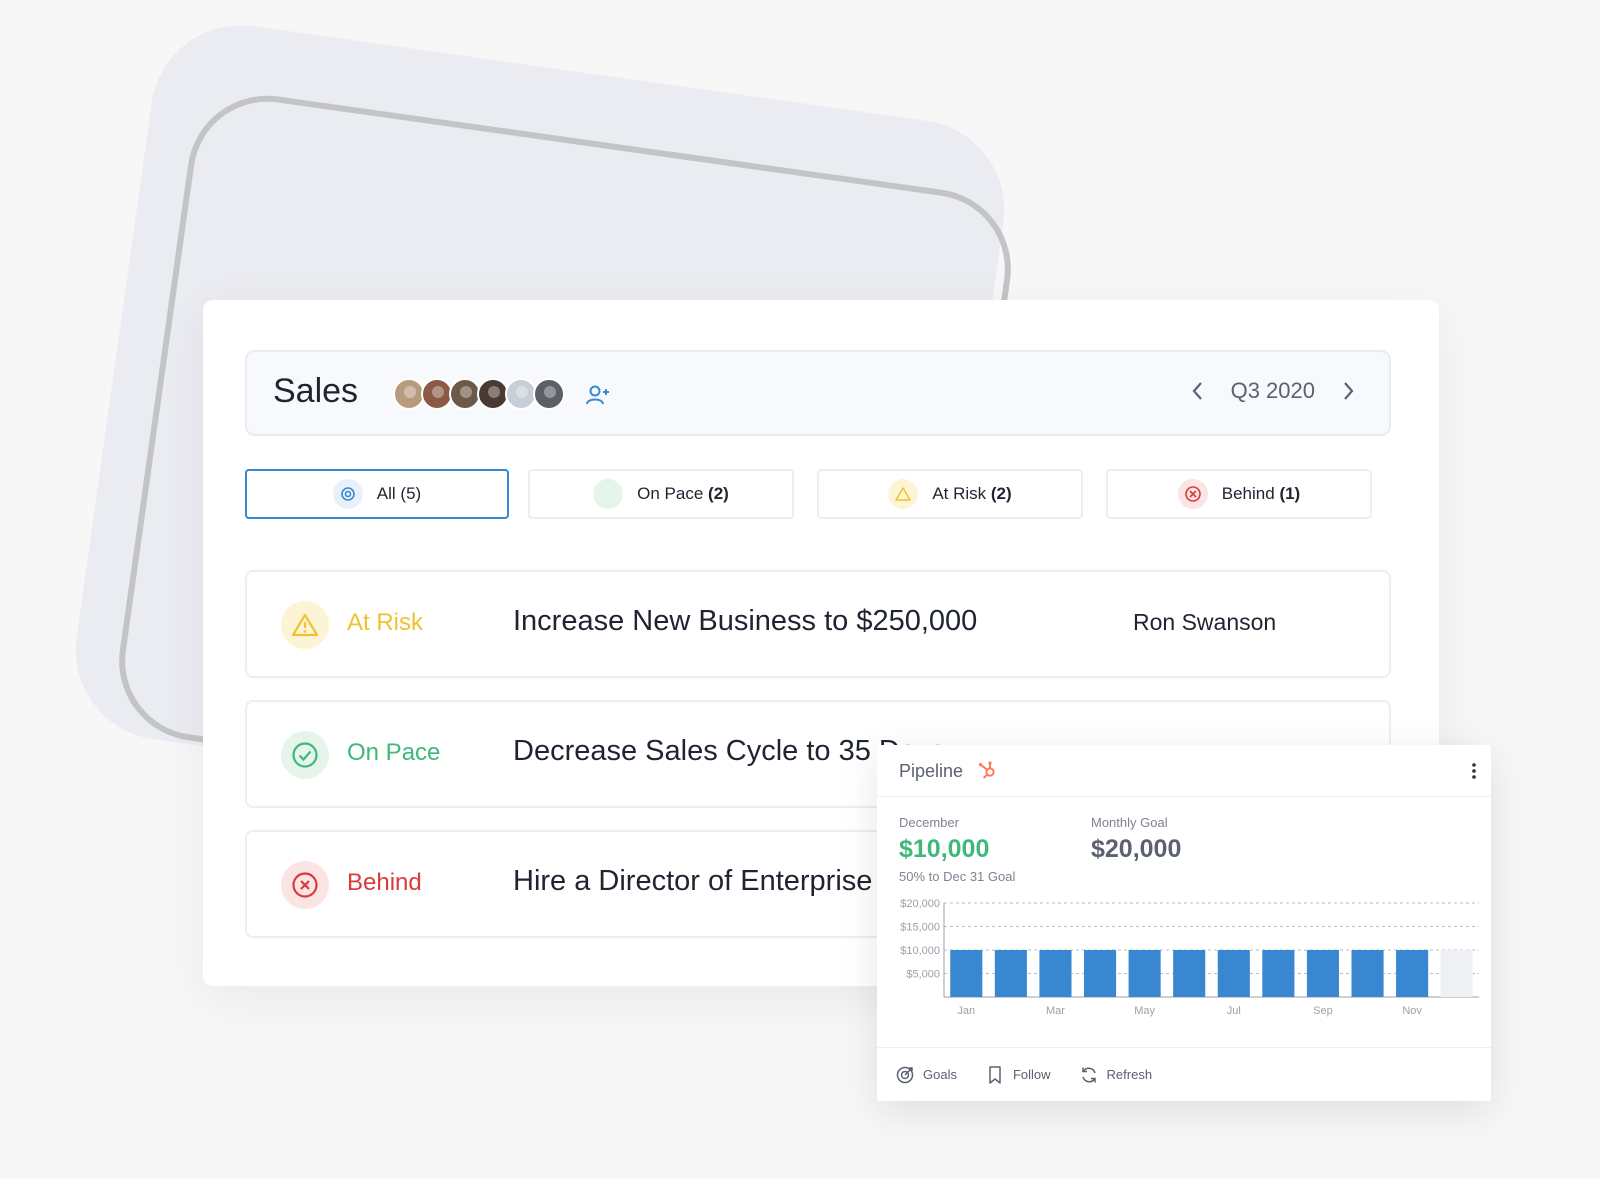  I want to click on goal-status: At Risk, so click(385, 622).